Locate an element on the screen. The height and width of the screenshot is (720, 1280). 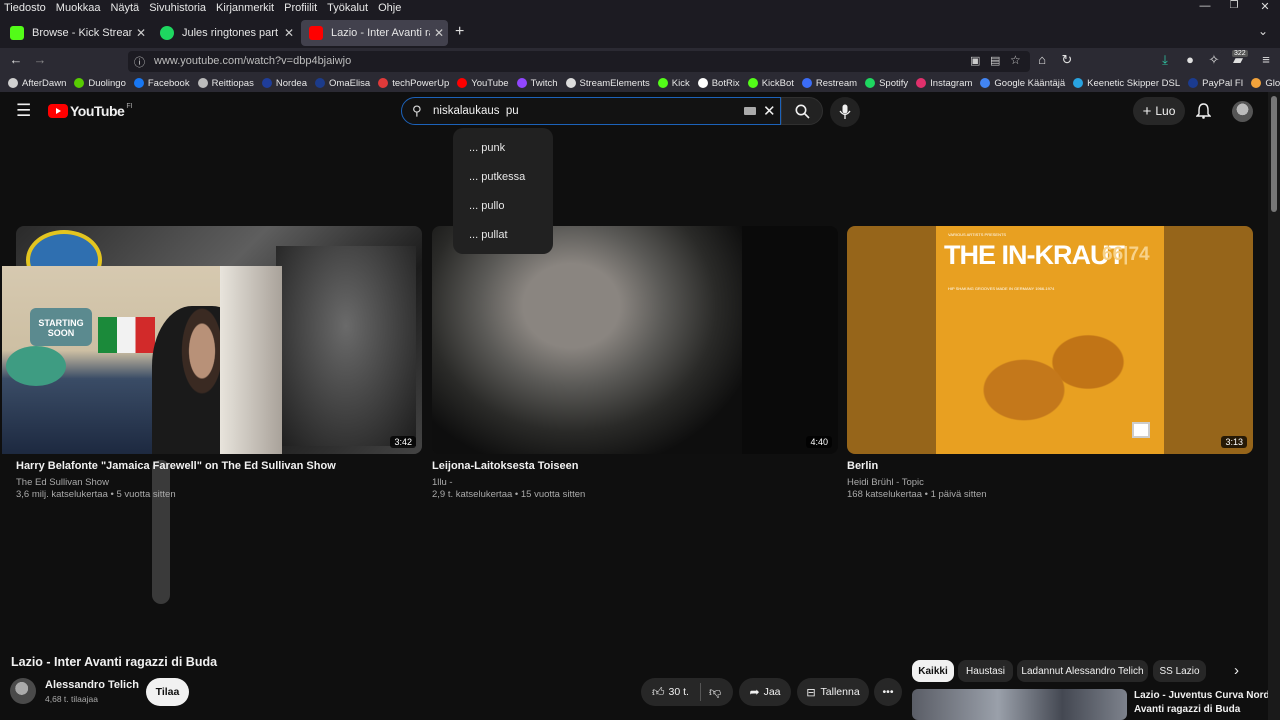
menu-nayta: Näytä is located at coordinates (125, 8).